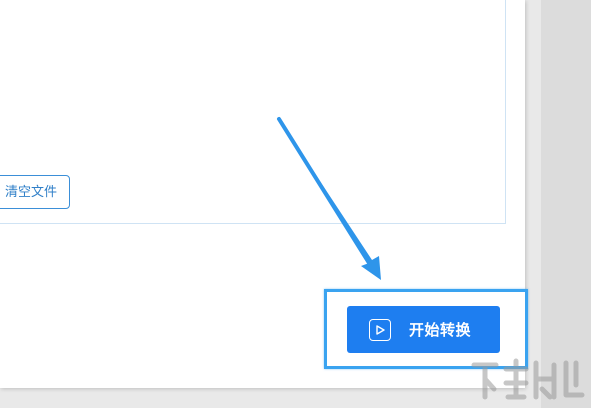 This screenshot has width=591, height=408. I want to click on play-icon, so click(380, 329).